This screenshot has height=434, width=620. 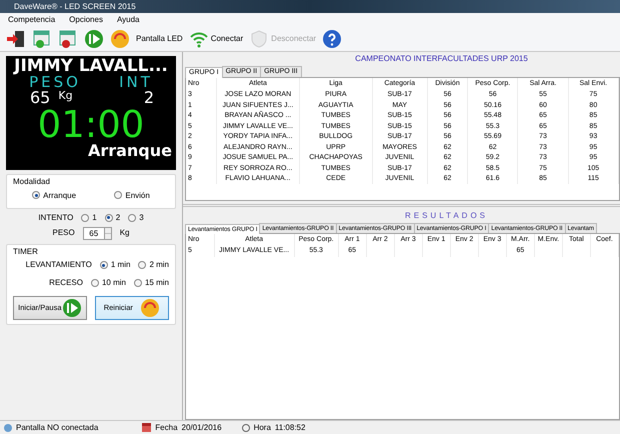 I want to click on led-weight: 65, so click(x=40, y=98).